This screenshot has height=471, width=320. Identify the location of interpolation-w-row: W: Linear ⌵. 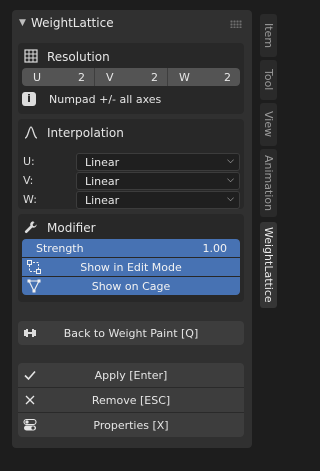
(131, 200).